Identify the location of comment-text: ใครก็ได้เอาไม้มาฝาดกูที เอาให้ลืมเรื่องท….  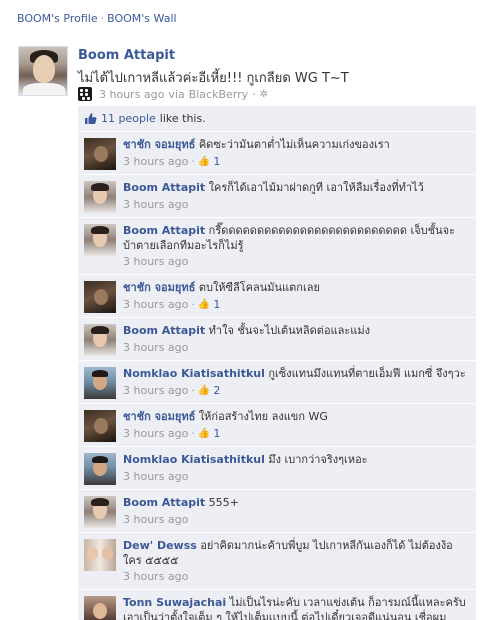
(316, 187).